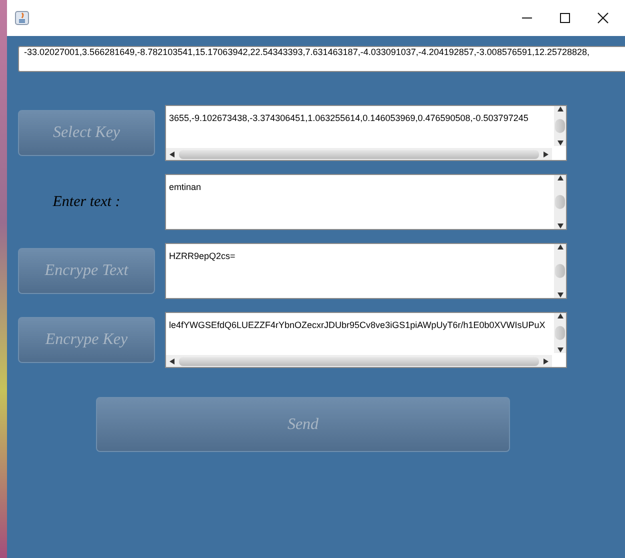  What do you see at coordinates (366, 340) in the screenshot?
I see `text-area: le4fYWGSEfdQ6LUEZZF4rYbnOZecxrJDUbr95Cv8ve3iGS1piAWpUyT6r/h1E0b0XVWIsUPuX` at bounding box center [366, 340].